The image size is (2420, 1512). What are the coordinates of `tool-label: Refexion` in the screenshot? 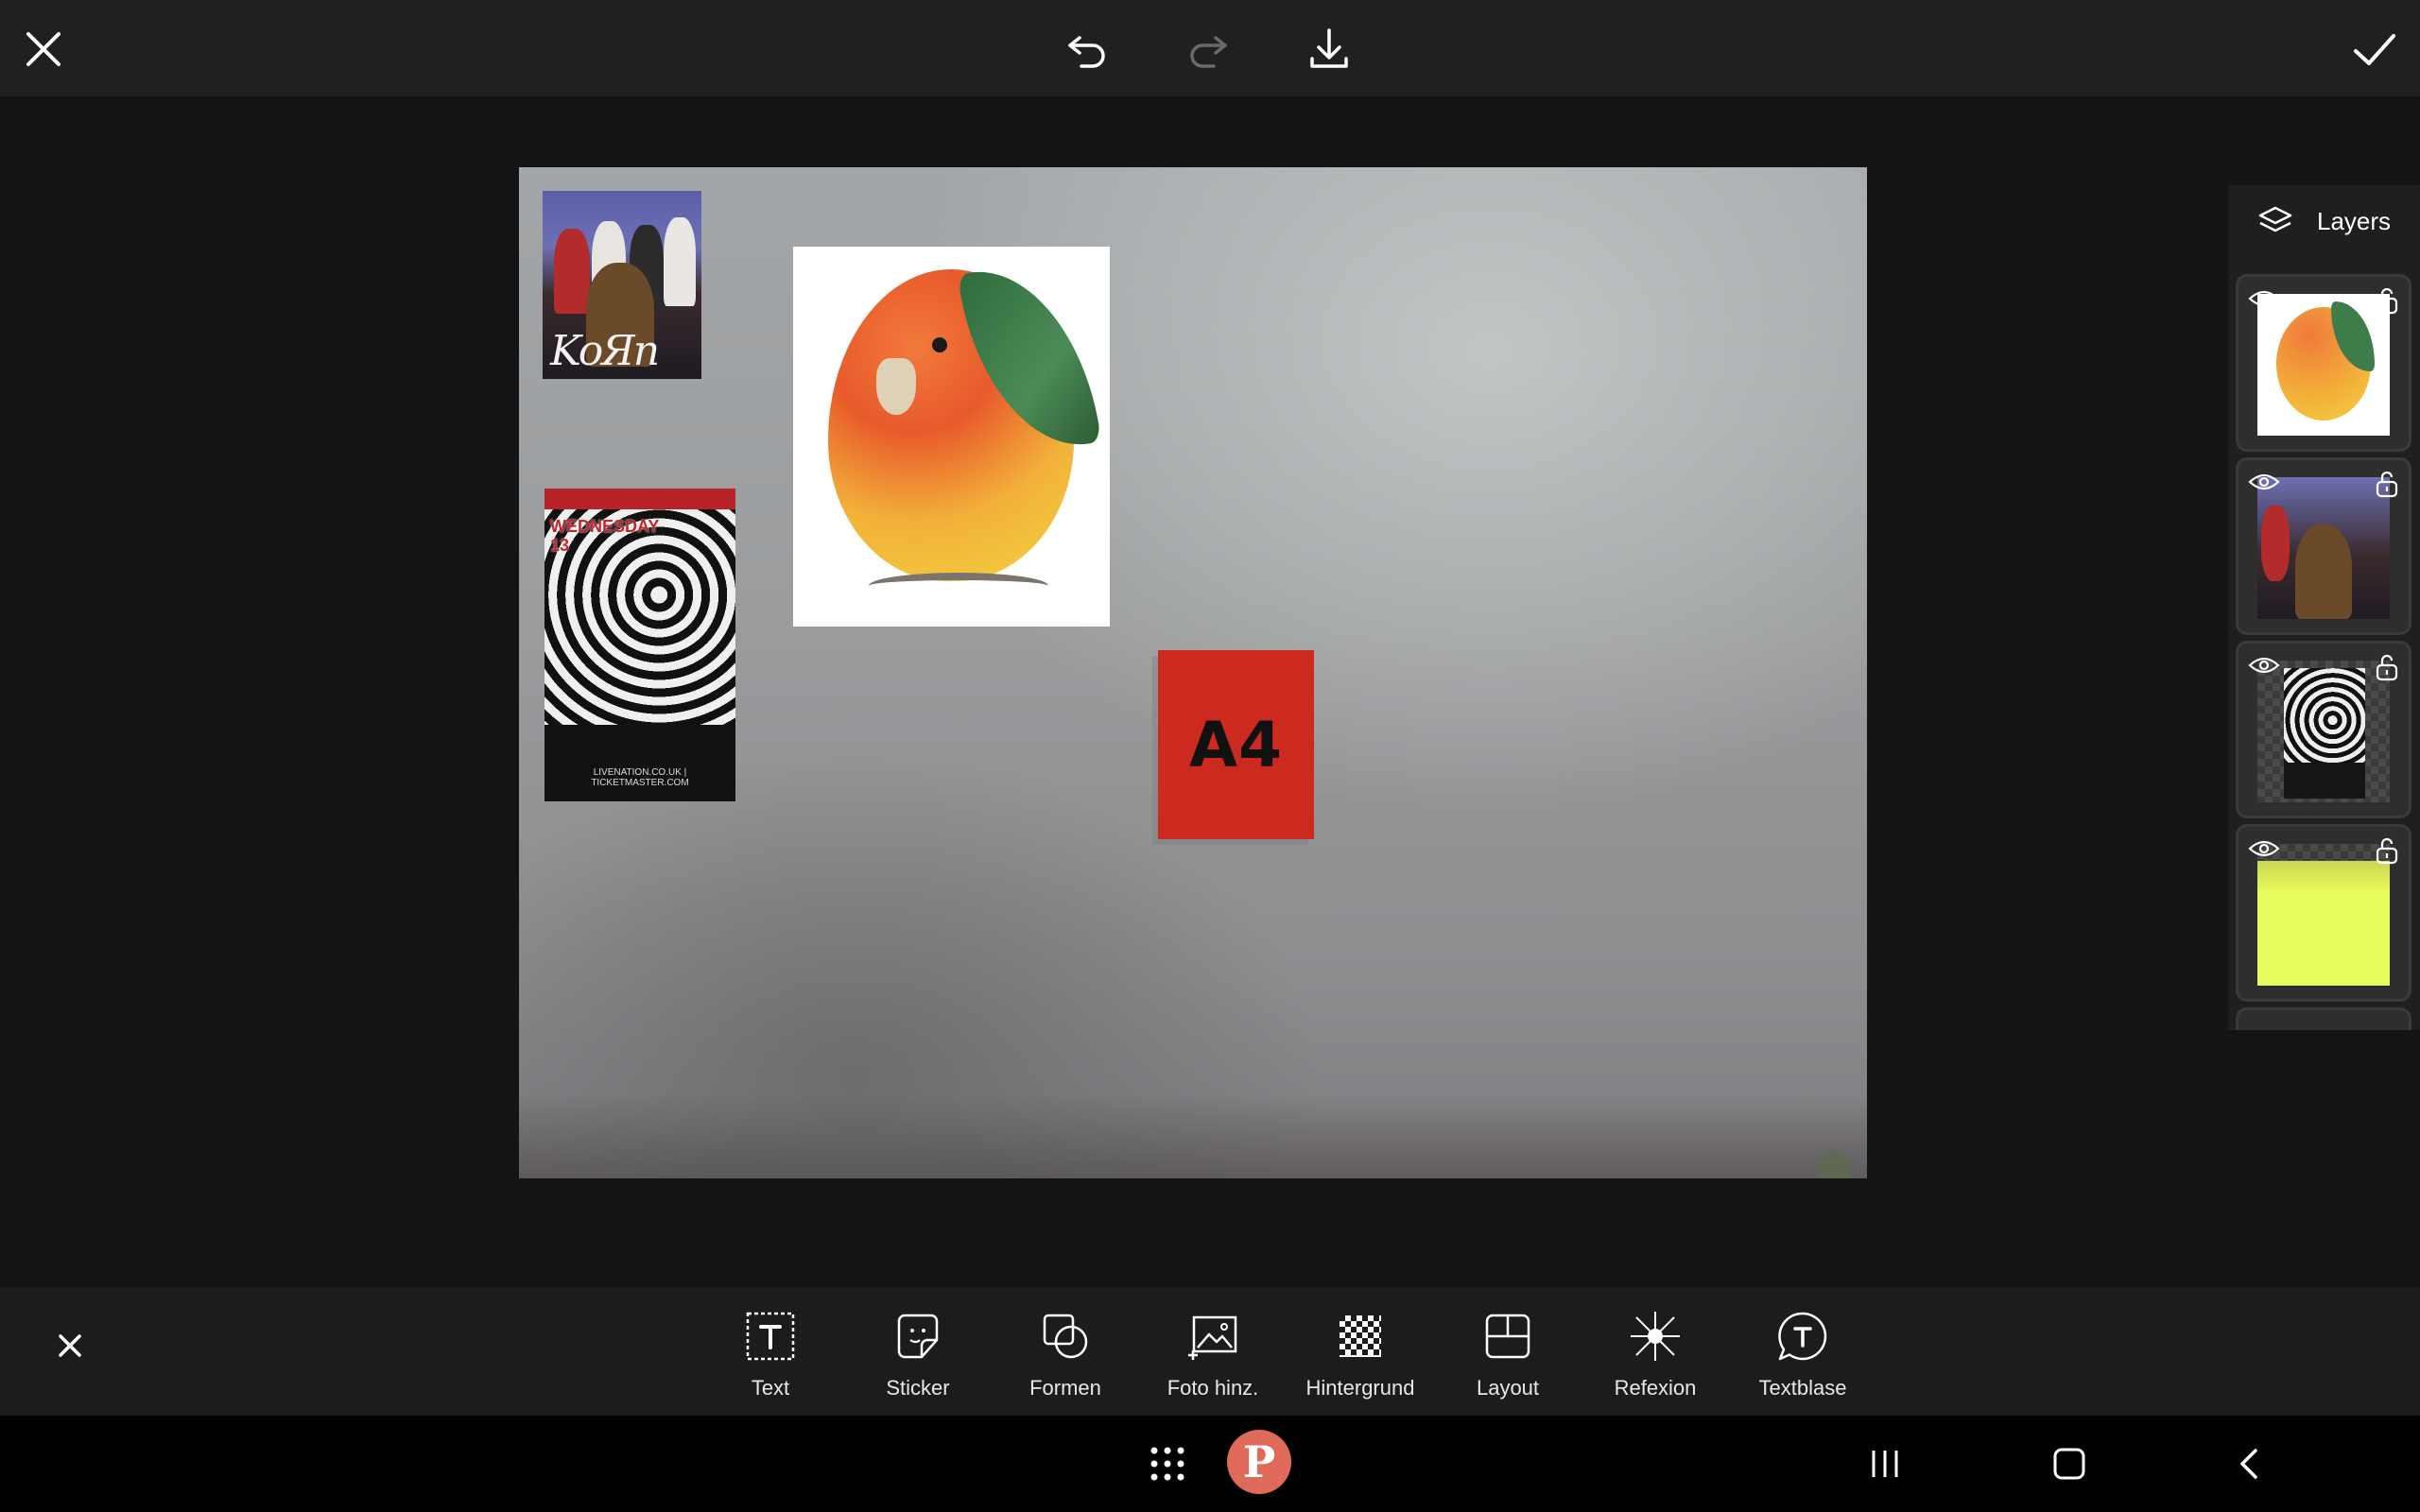 It's located at (1655, 1388).